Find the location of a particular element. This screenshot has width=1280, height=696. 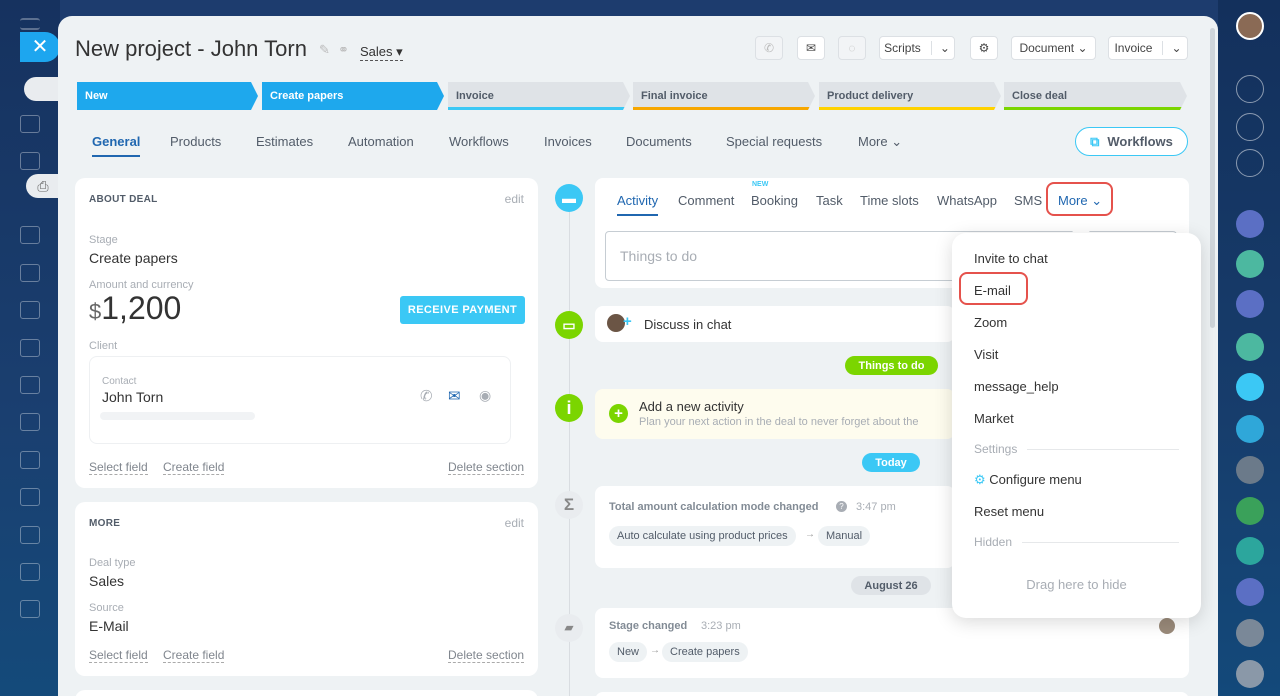

tab-whatsapp: WhatsApp is located at coordinates (967, 200).